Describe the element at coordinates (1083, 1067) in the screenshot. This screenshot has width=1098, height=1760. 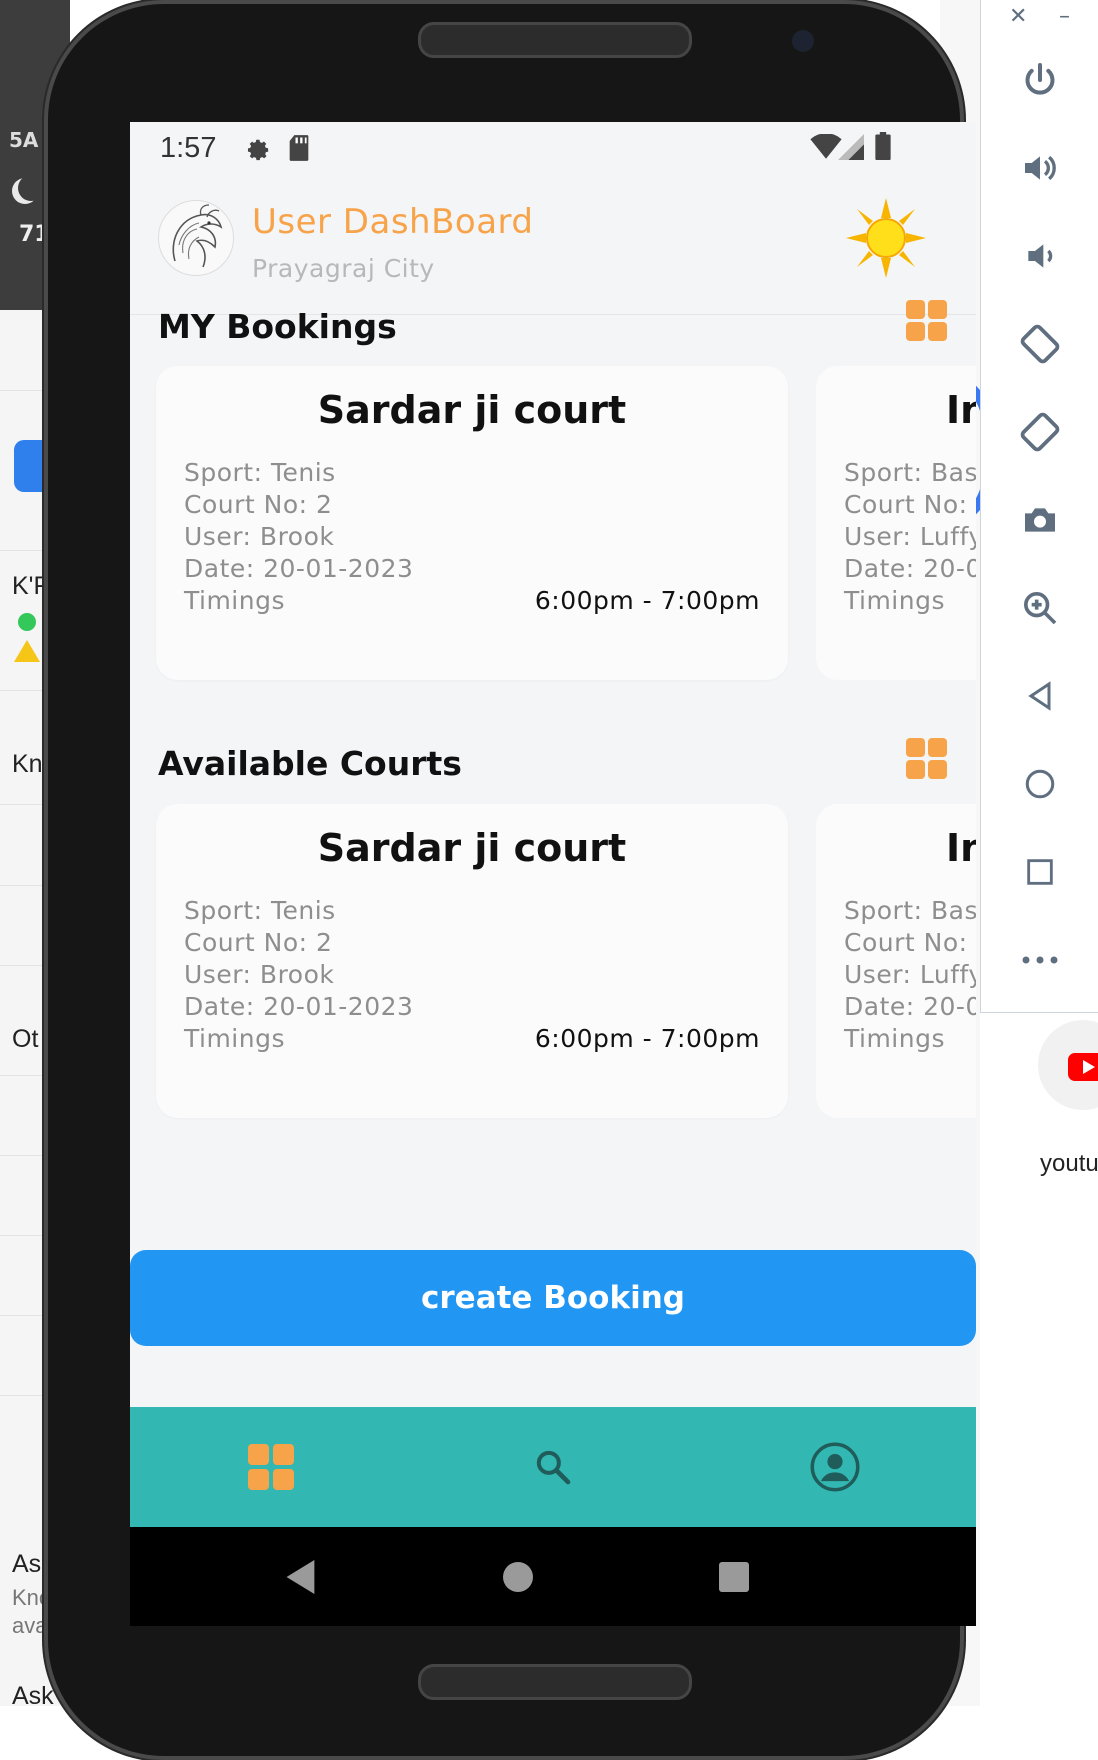
I see `youtube-icon` at that location.